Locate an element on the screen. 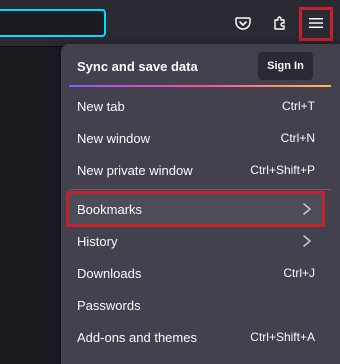 This screenshot has width=340, height=364. menu-item-new-window: New window Ctrl+N is located at coordinates (200, 138).